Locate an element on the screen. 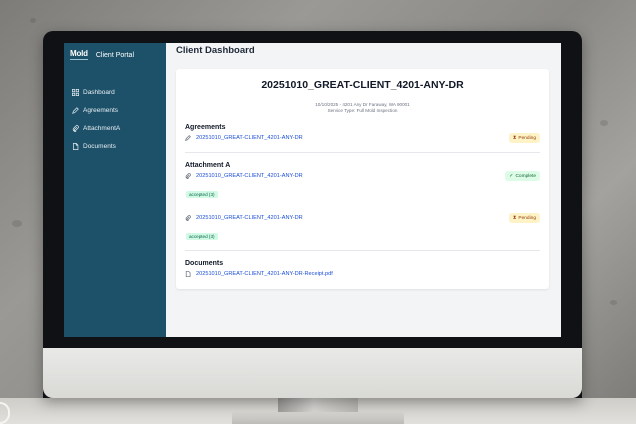 The width and height of the screenshot is (636, 424). sidebar-item-label: Dashboard is located at coordinates (99, 92).